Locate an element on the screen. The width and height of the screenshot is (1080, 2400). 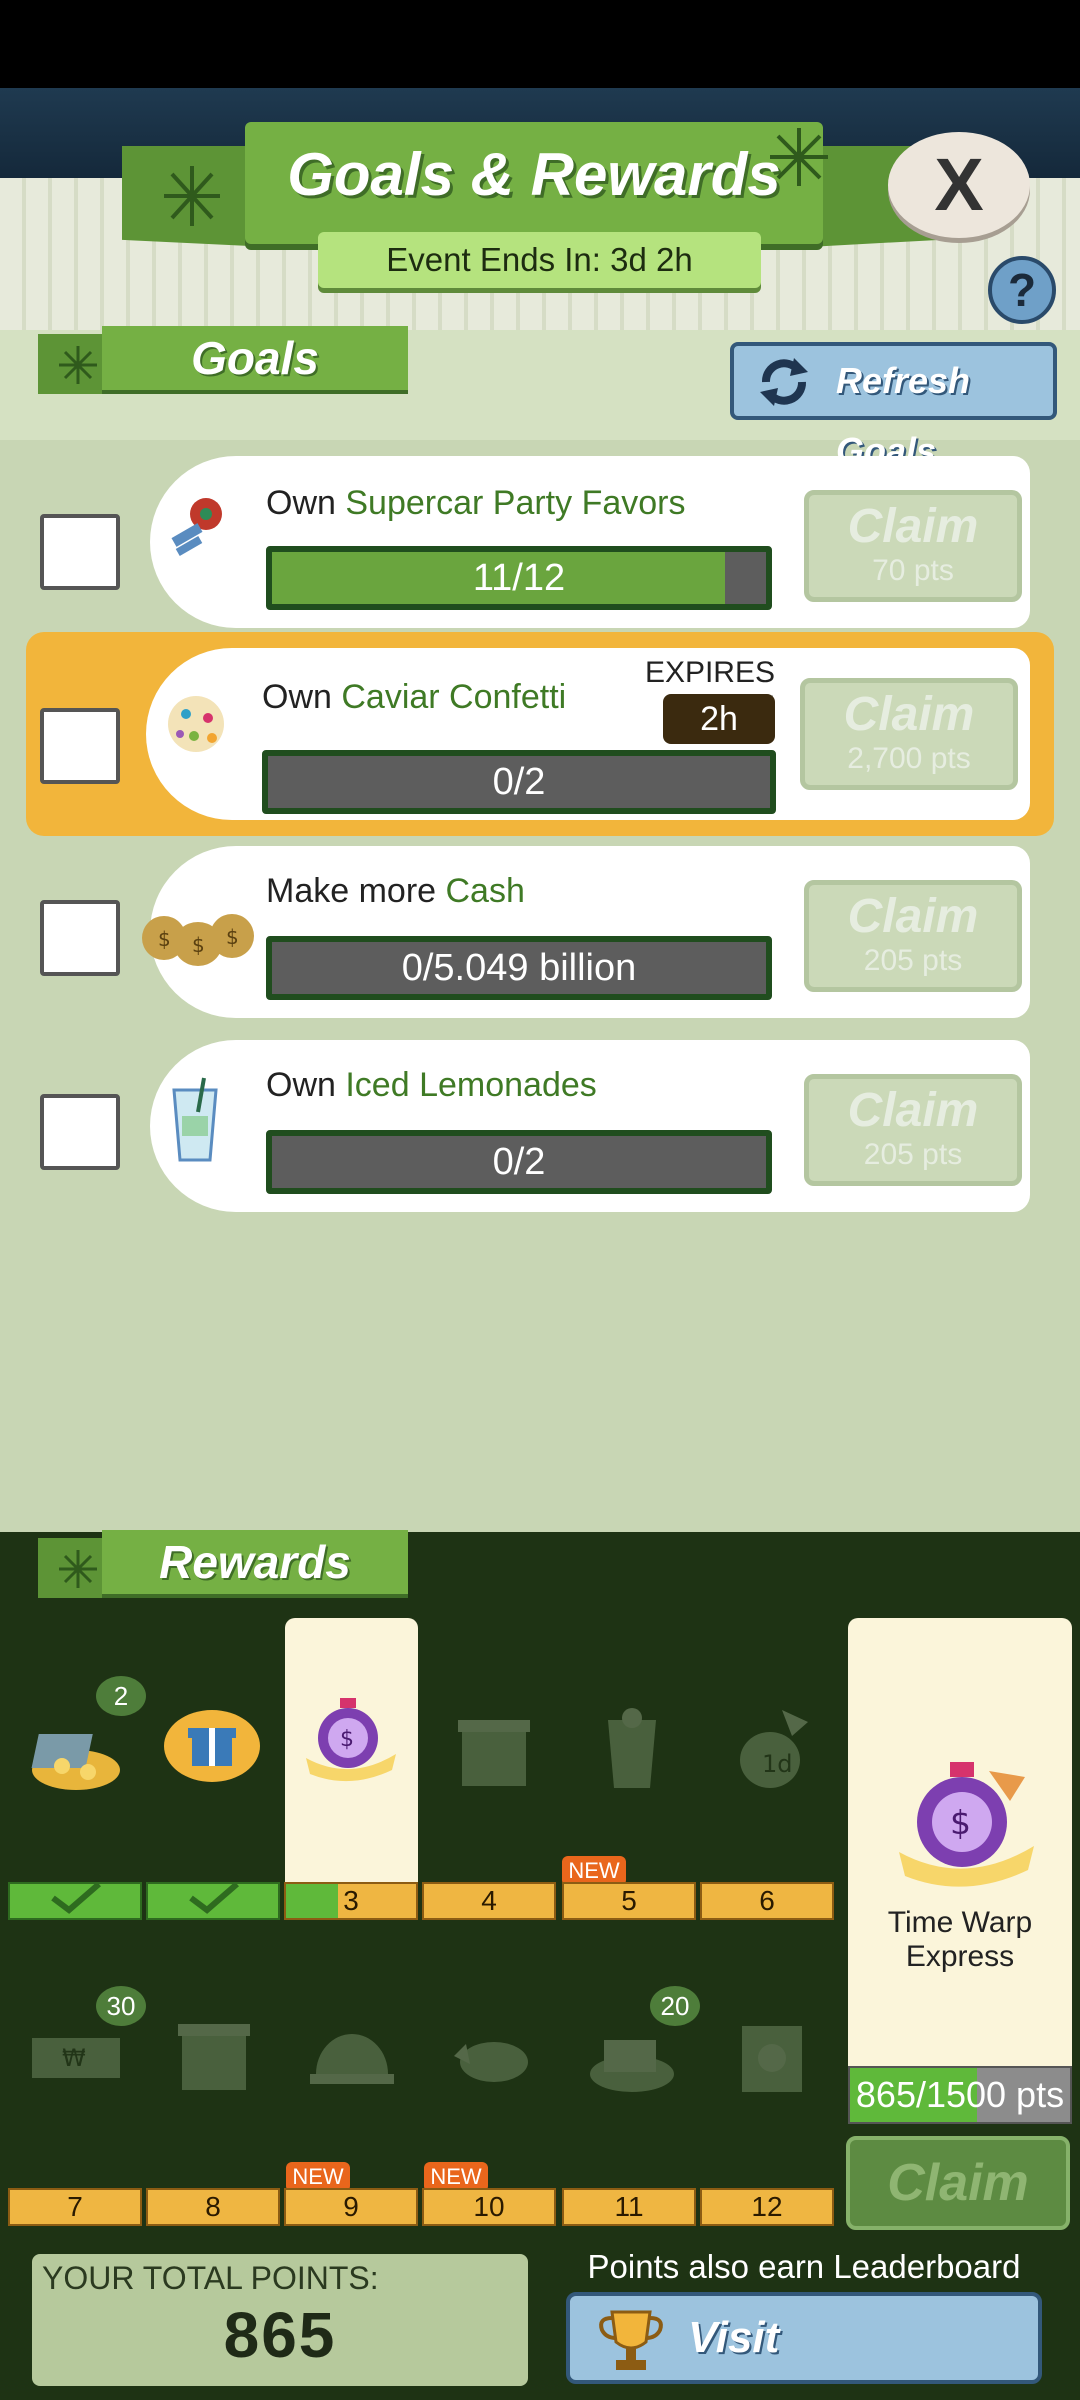
gold-pile-icon is located at coordinates (75, 1762).